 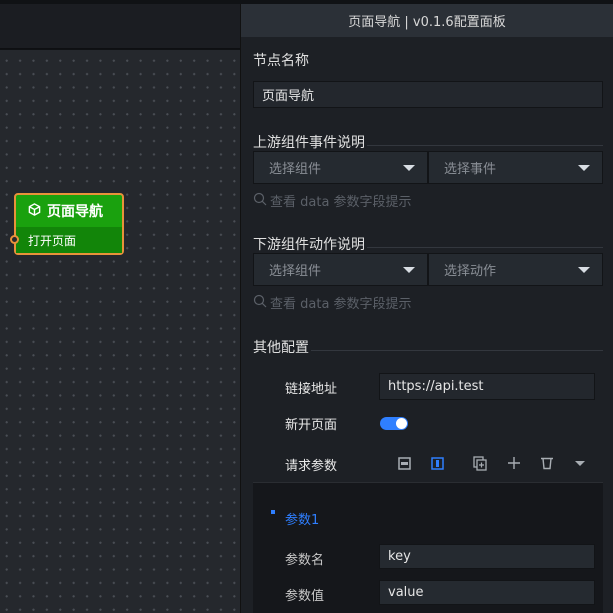 I want to click on param-name-input: key, so click(x=487, y=556).